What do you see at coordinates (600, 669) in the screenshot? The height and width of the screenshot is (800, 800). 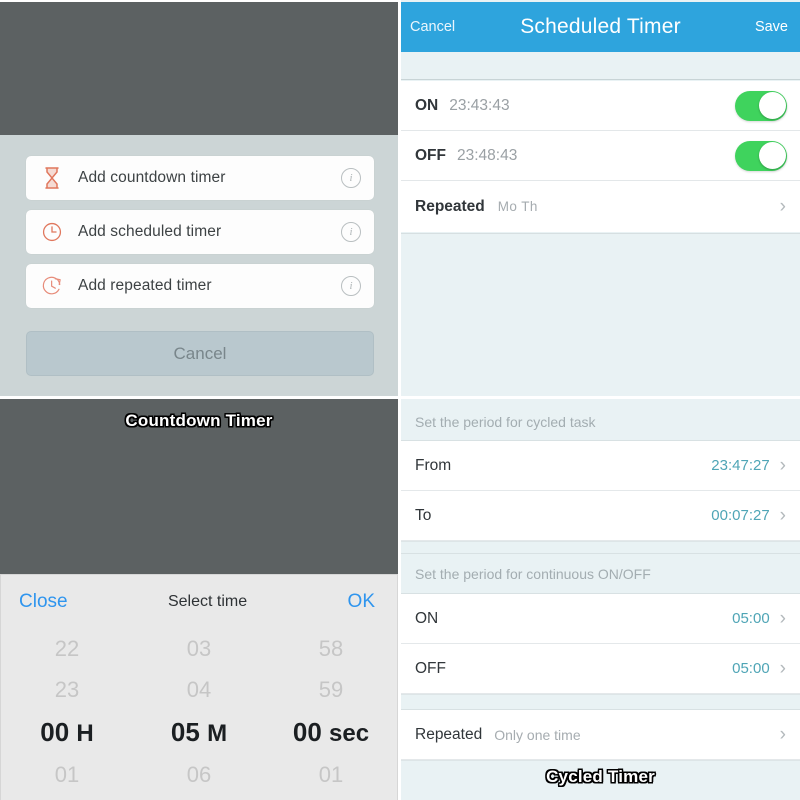 I see `continuous-off-row: OFF 05:00 ›` at bounding box center [600, 669].